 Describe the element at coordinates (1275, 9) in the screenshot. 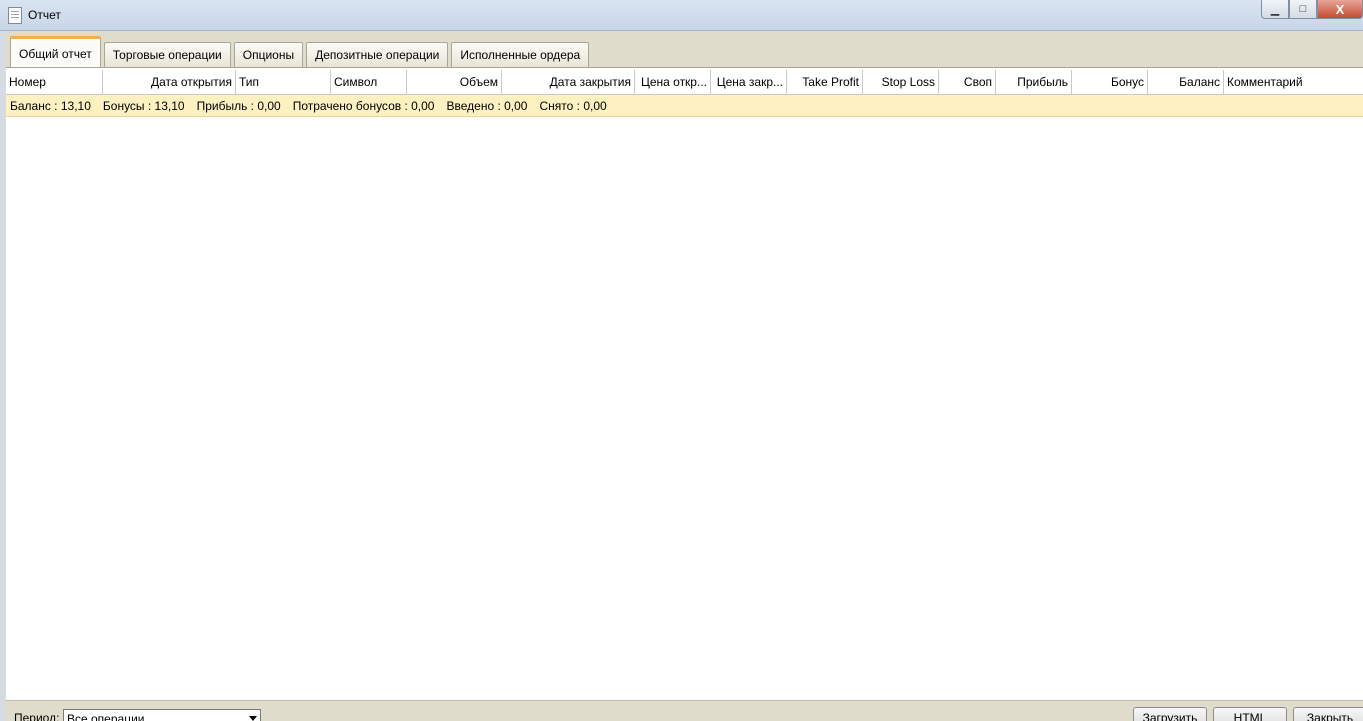

I see `minimize-button: ▁` at that location.